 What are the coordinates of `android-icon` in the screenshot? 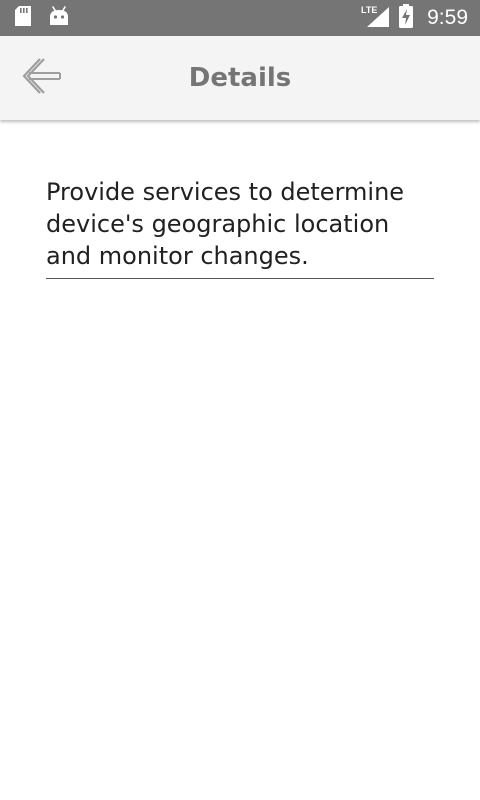 It's located at (59, 18).